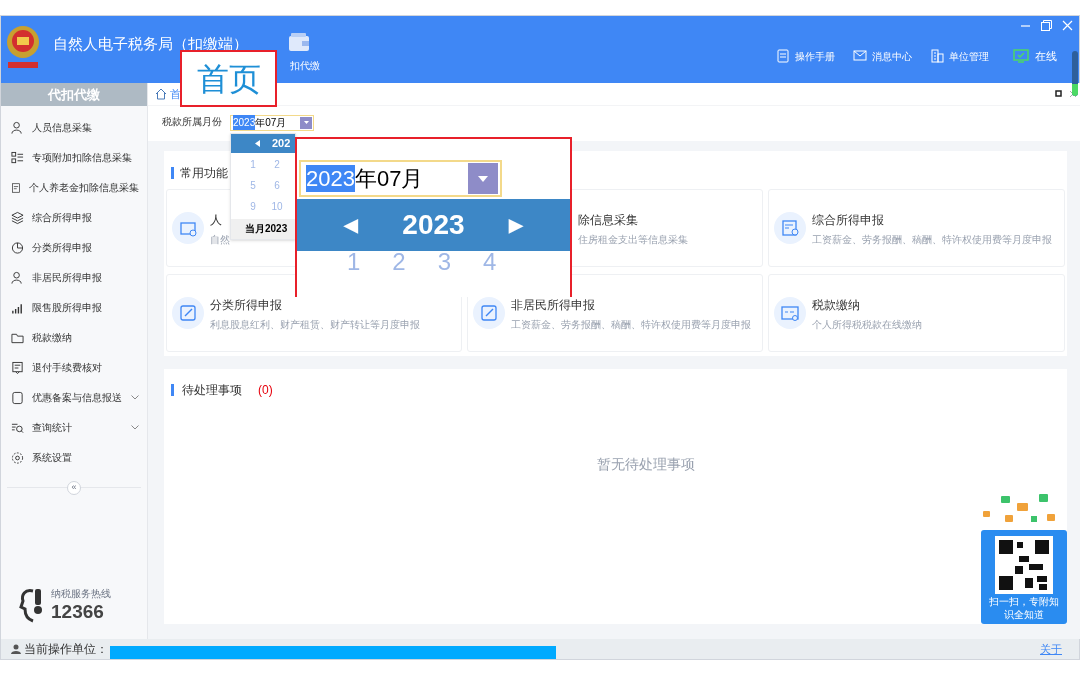 The height and width of the screenshot is (675, 1080). Describe the element at coordinates (608, 220) in the screenshot. I see `card-title: 除信息采集` at that location.